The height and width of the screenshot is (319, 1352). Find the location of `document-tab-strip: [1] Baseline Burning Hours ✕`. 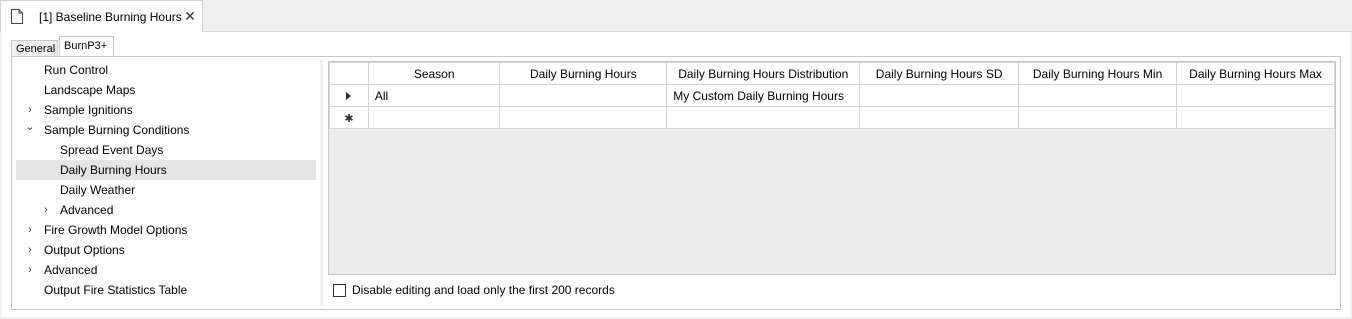

document-tab-strip: [1] Baseline Burning Hours ✕ is located at coordinates (676, 16).